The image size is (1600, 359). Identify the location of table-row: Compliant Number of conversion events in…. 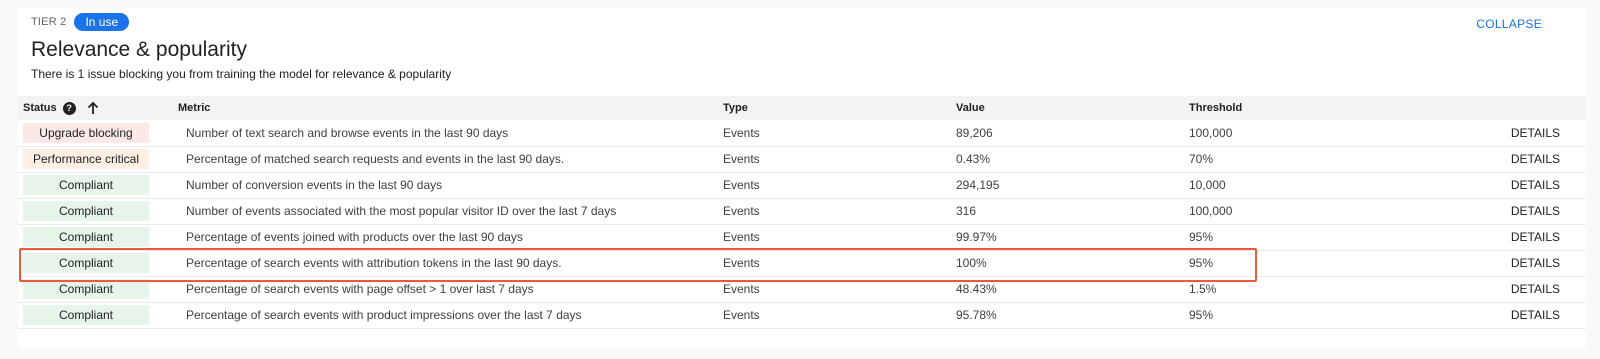
(802, 185).